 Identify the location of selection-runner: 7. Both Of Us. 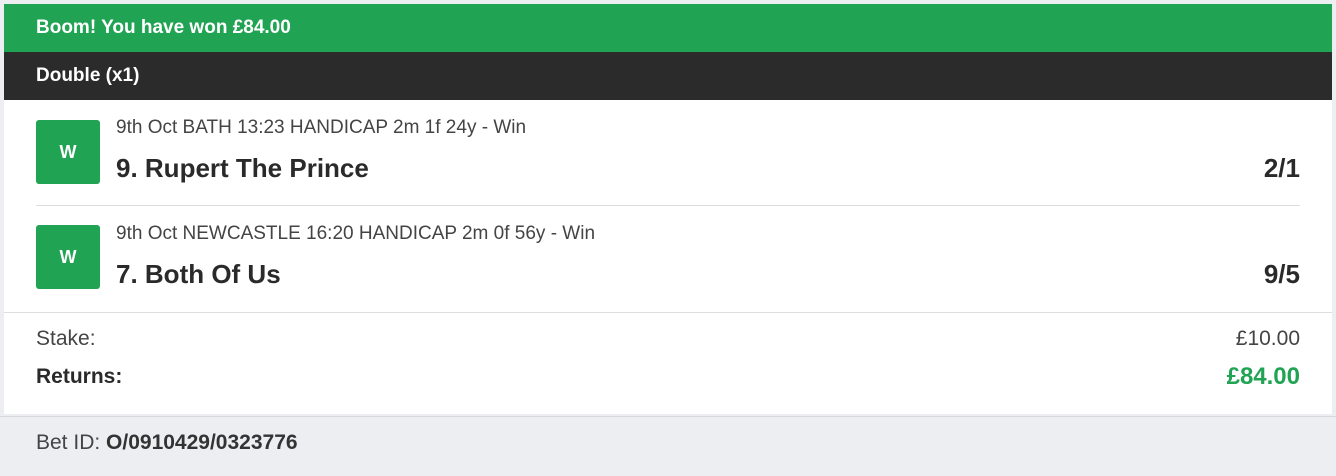
(198, 274).